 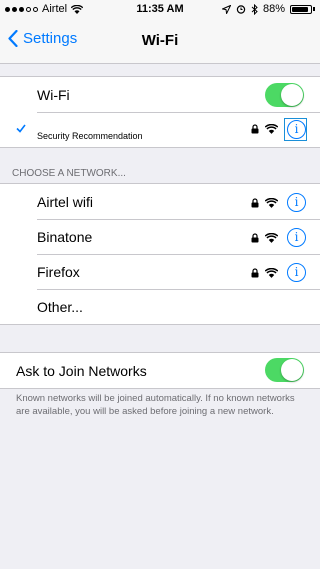 I want to click on network-name: Firefox, so click(x=58, y=272).